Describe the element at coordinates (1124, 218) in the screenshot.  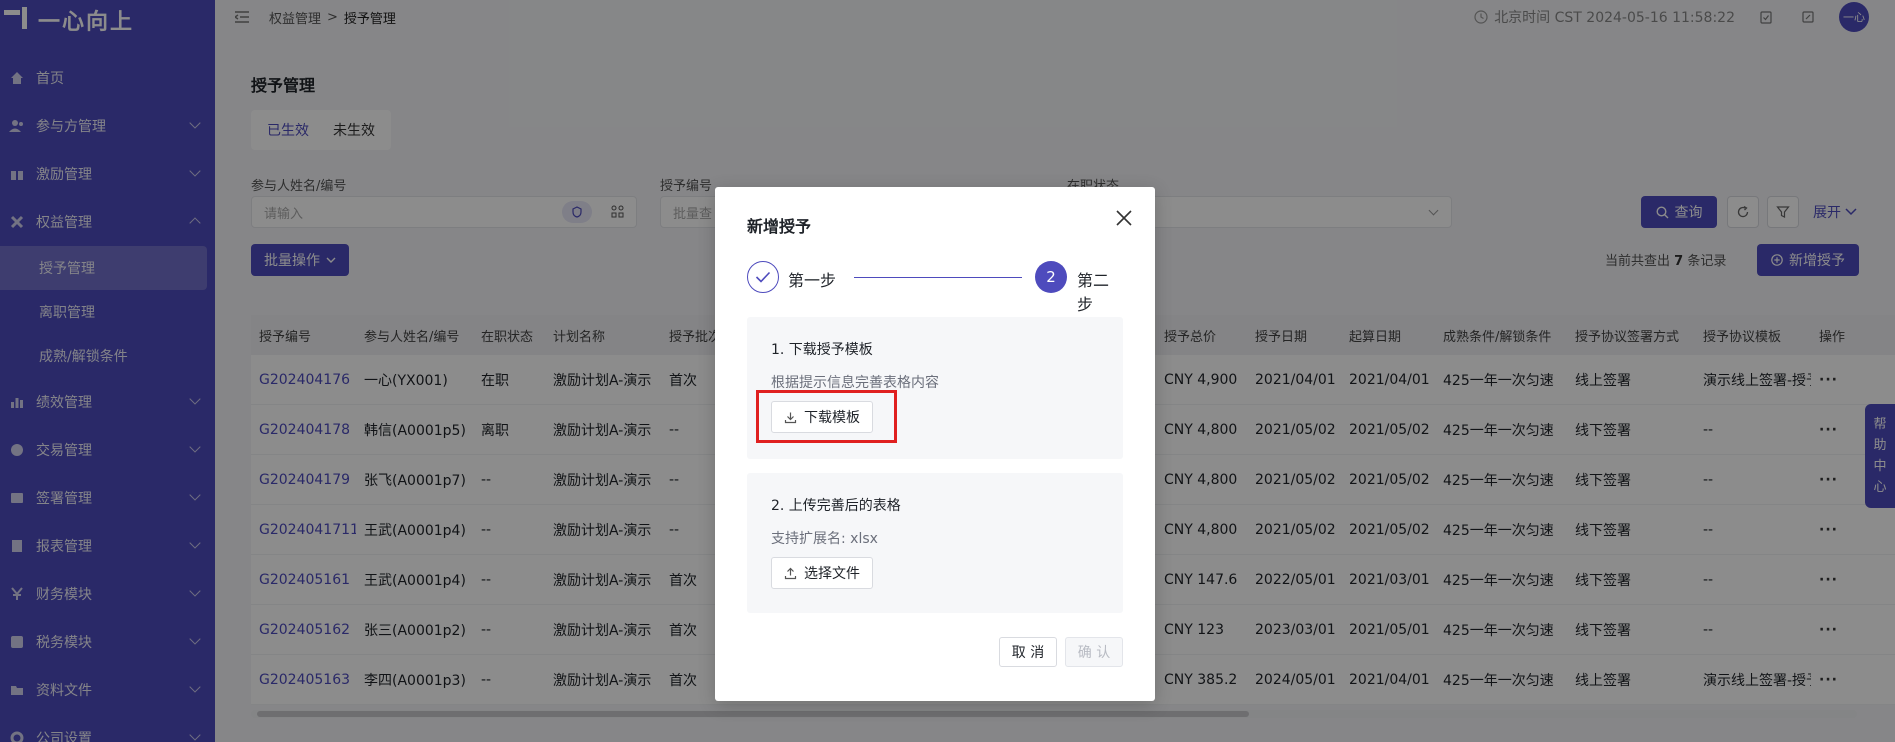
I see `close-icon` at that location.